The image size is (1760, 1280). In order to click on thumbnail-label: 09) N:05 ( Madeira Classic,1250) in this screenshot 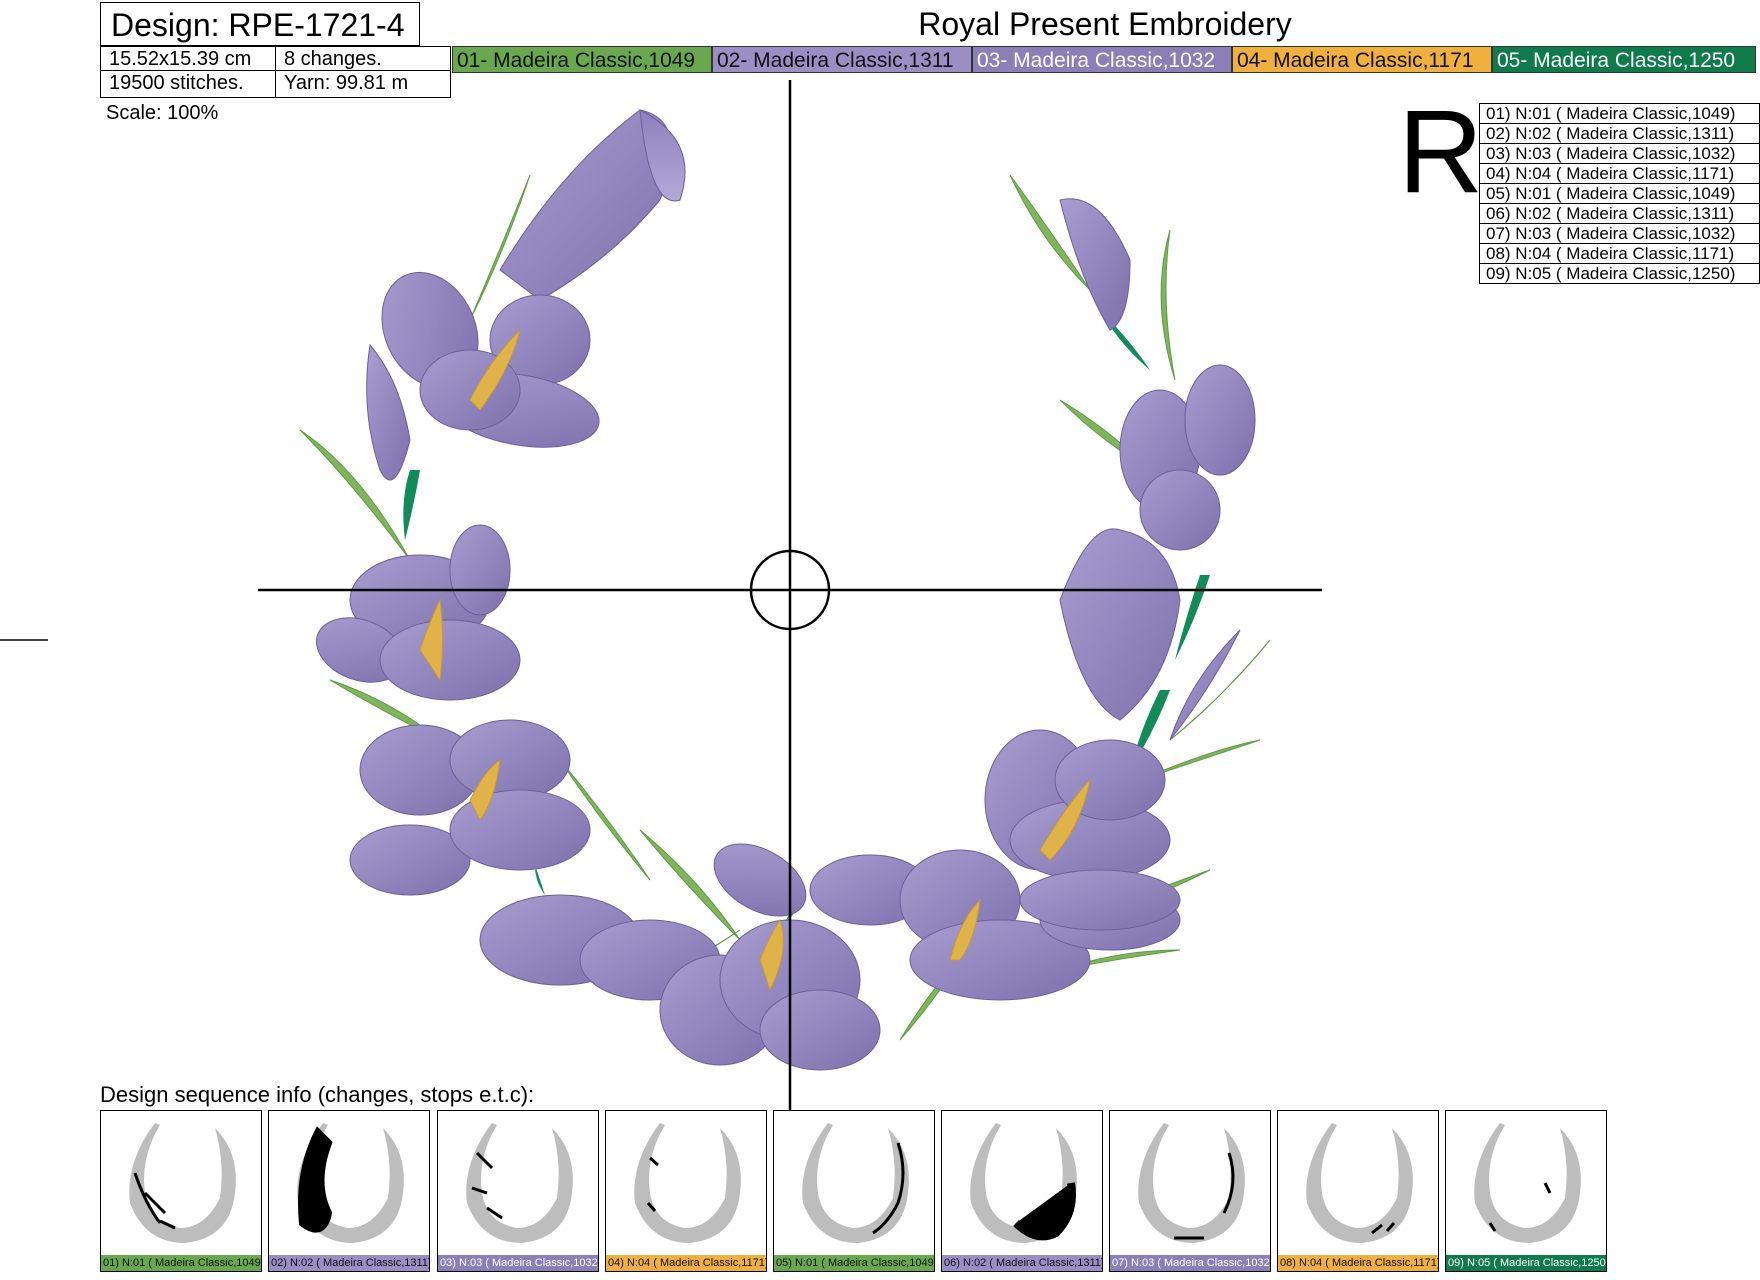, I will do `click(1526, 1263)`.